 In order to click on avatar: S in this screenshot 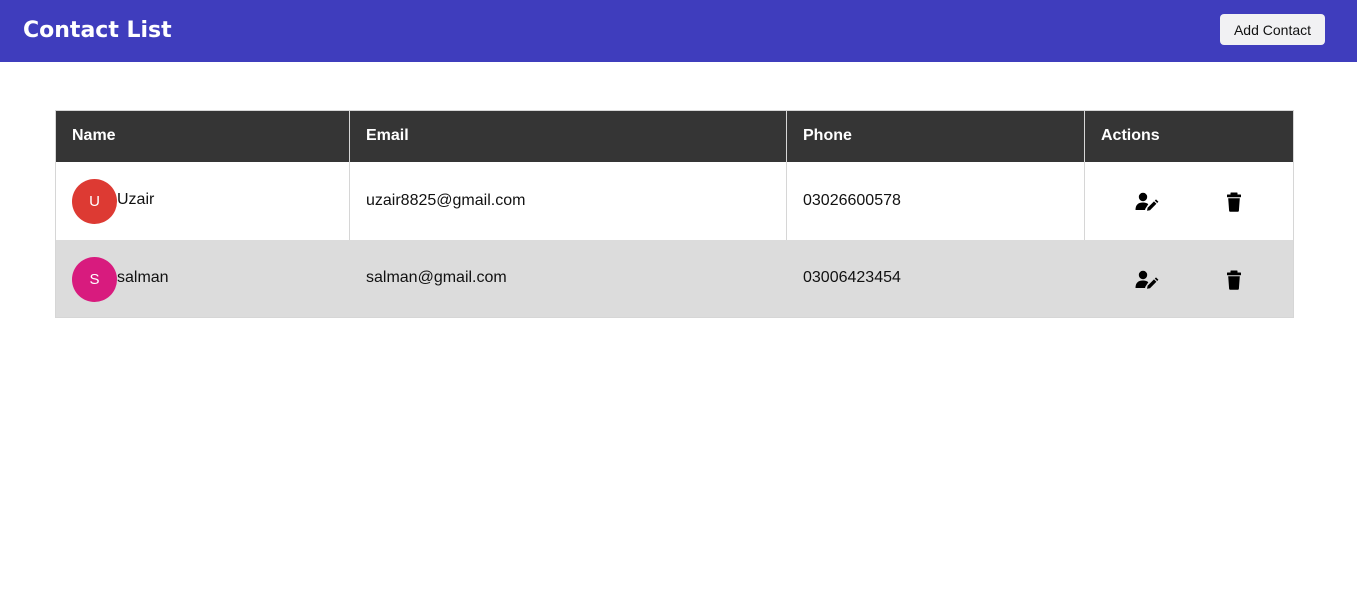, I will do `click(94, 279)`.